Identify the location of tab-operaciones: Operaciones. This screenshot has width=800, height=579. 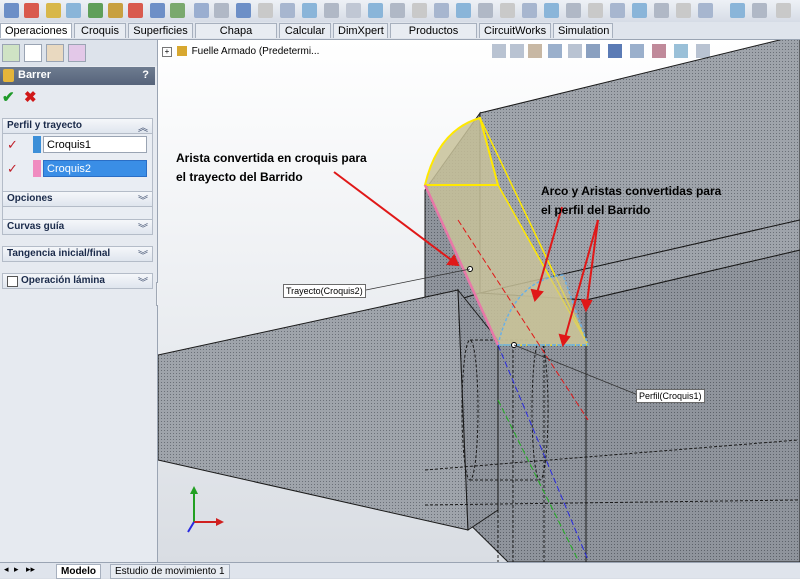
(36, 30).